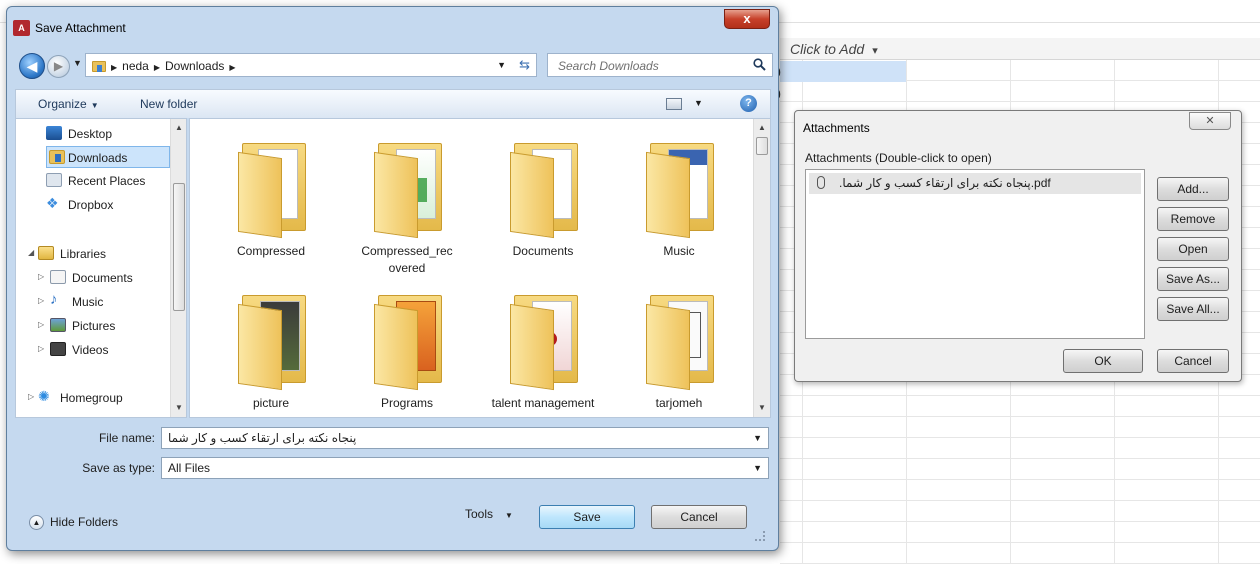 This screenshot has height=564, width=1260. Describe the element at coordinates (91, 205) in the screenshot. I see `nav-item-label: Dropbox` at that location.